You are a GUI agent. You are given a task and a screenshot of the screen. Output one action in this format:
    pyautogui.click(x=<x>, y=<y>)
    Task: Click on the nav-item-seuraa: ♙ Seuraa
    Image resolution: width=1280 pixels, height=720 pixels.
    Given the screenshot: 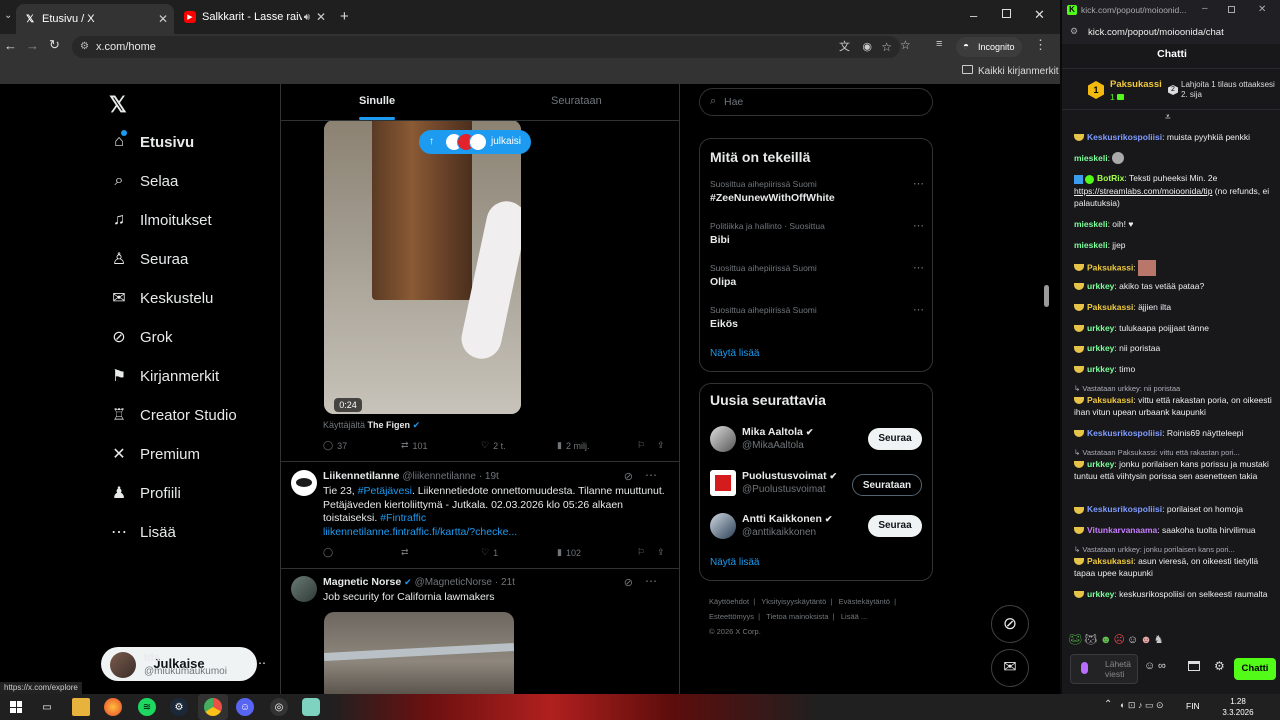 What is the action you would take?
    pyautogui.click(x=148, y=259)
    